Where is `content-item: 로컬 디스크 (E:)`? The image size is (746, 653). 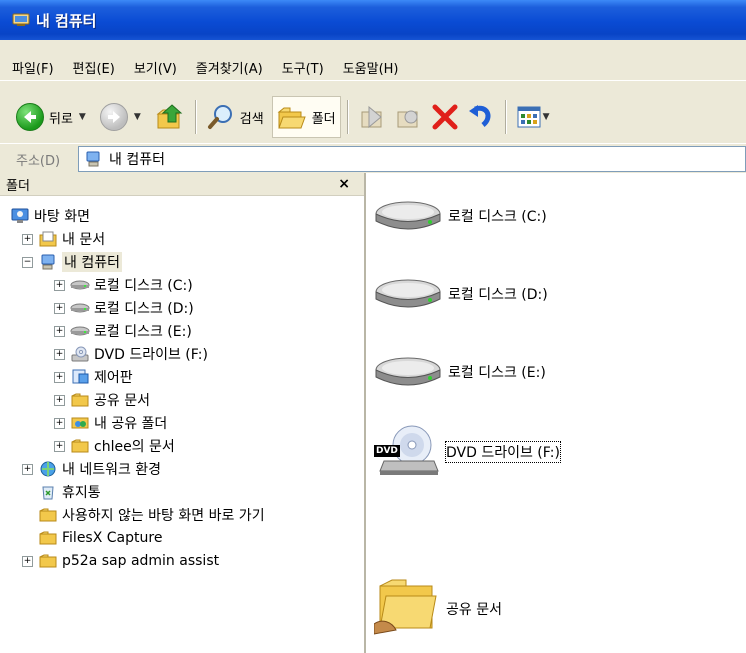 content-item: 로컬 디스크 (E:) is located at coordinates (460, 372).